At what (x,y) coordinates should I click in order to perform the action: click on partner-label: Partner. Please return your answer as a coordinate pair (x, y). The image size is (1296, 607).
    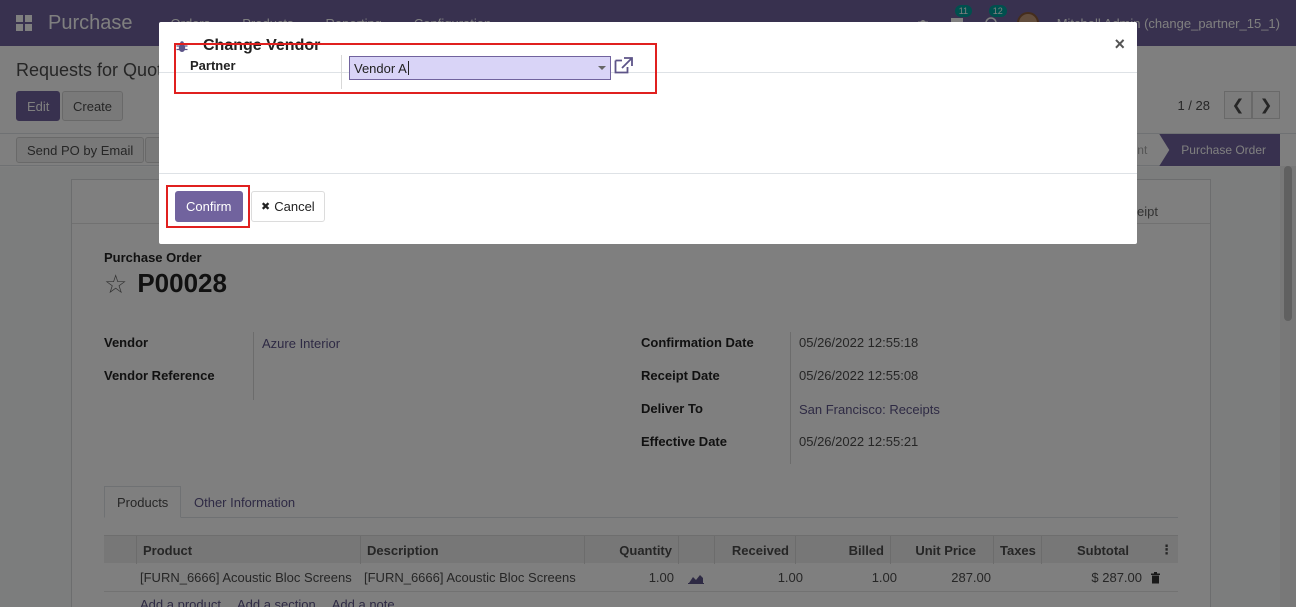
    Looking at the image, I should click on (213, 65).